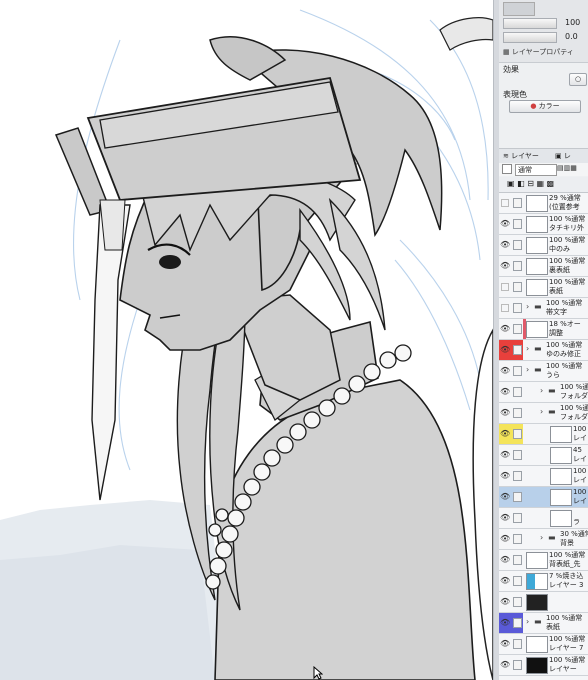 This screenshot has width=588, height=680. Describe the element at coordinates (543, 350) in the screenshot. I see `layer-row: 👁 › ▬ 100 %通常 ゆのみ修正` at that location.